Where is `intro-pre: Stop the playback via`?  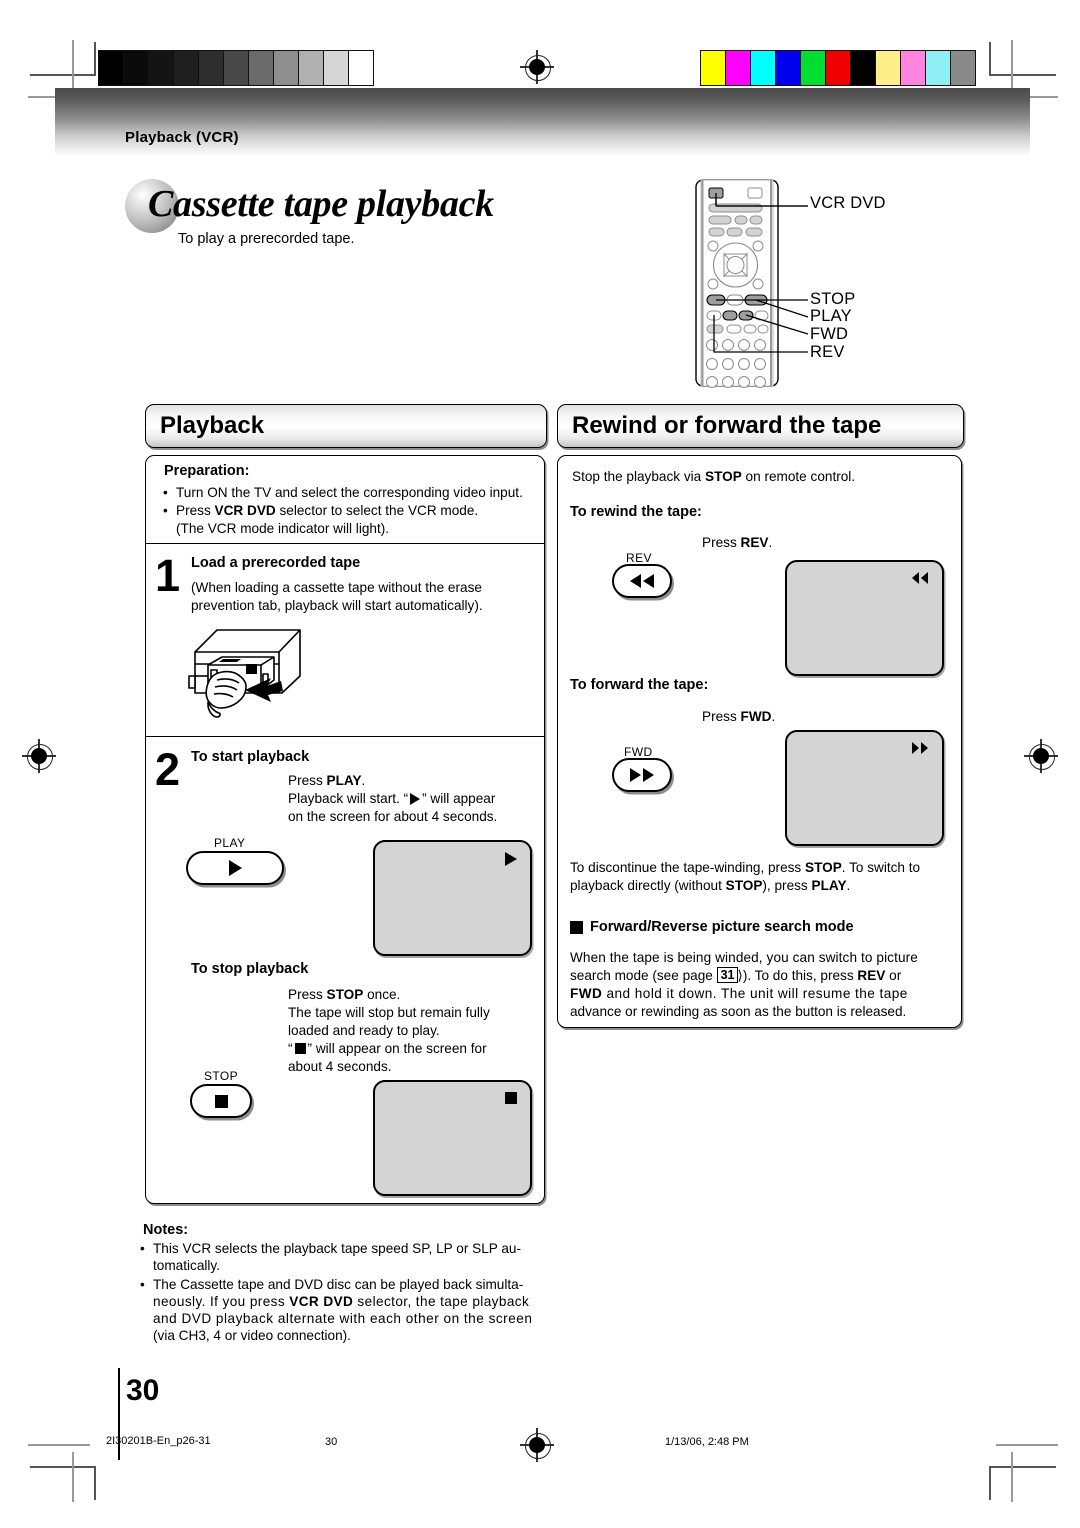 intro-pre: Stop the playback via is located at coordinates (638, 476).